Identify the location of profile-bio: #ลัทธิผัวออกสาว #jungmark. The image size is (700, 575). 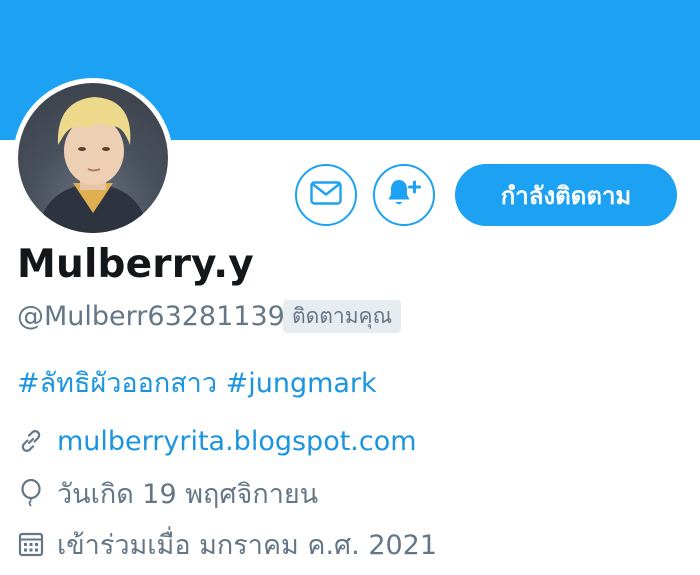
(197, 382).